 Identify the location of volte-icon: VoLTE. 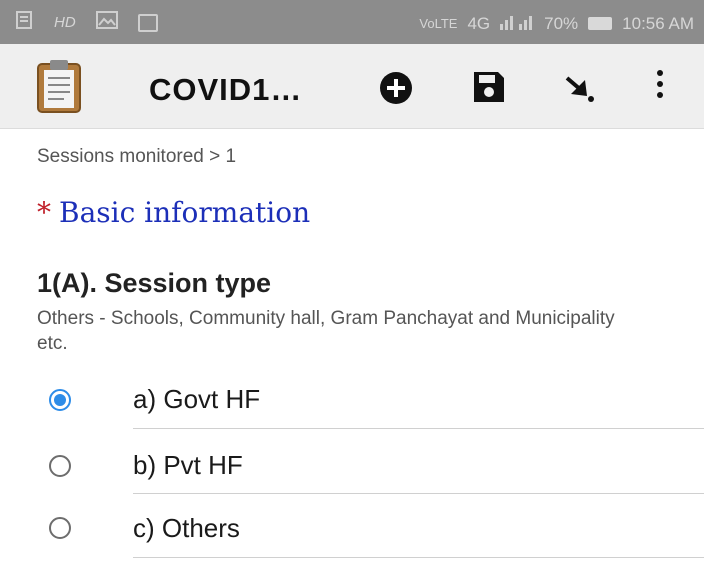
(438, 23).